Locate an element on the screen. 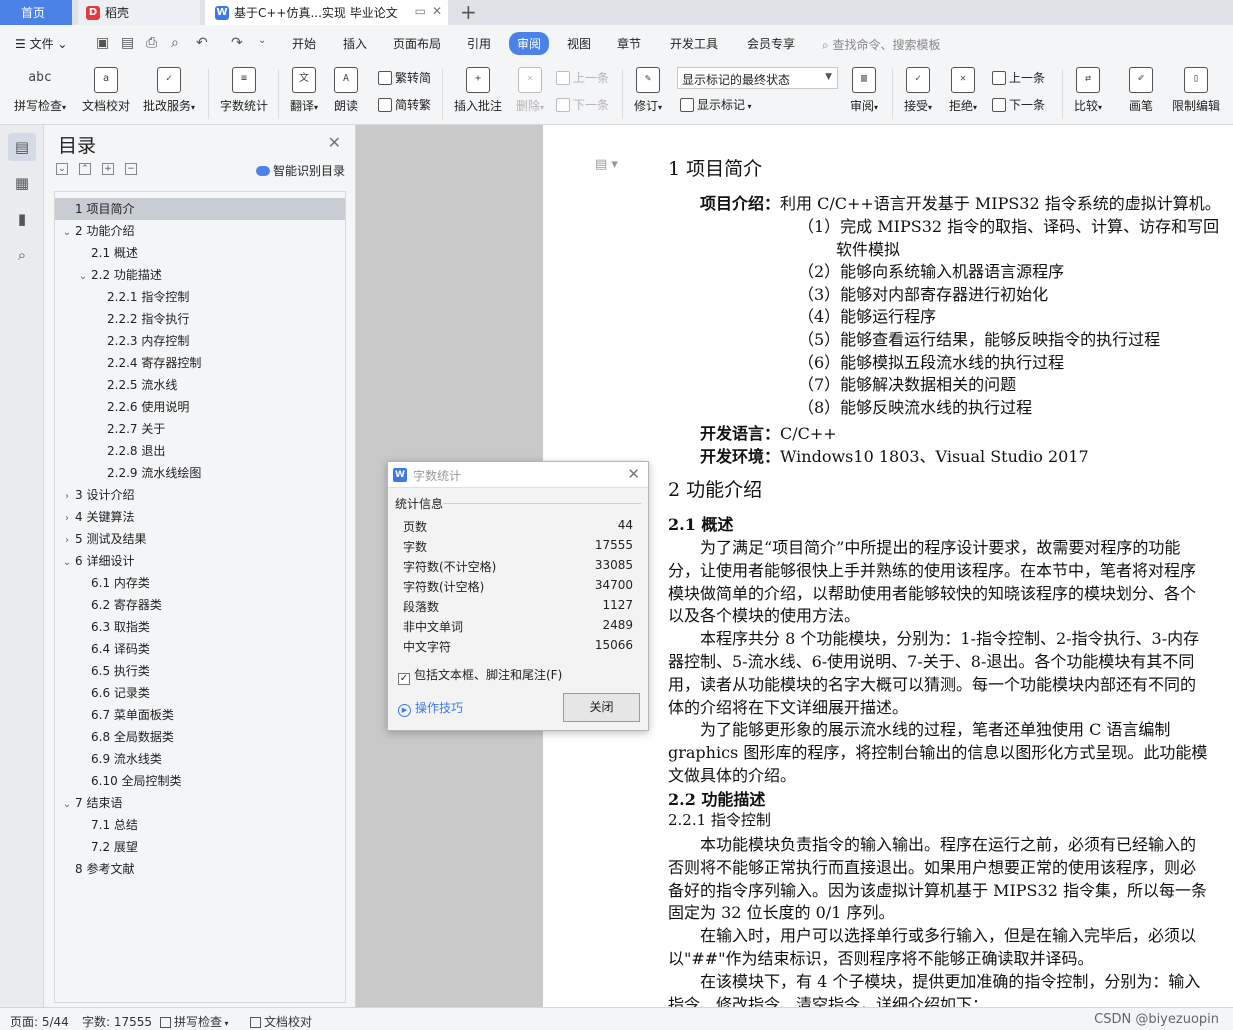 The width and height of the screenshot is (1233, 1030). toc-item: 7.2 展望 is located at coordinates (200, 847).